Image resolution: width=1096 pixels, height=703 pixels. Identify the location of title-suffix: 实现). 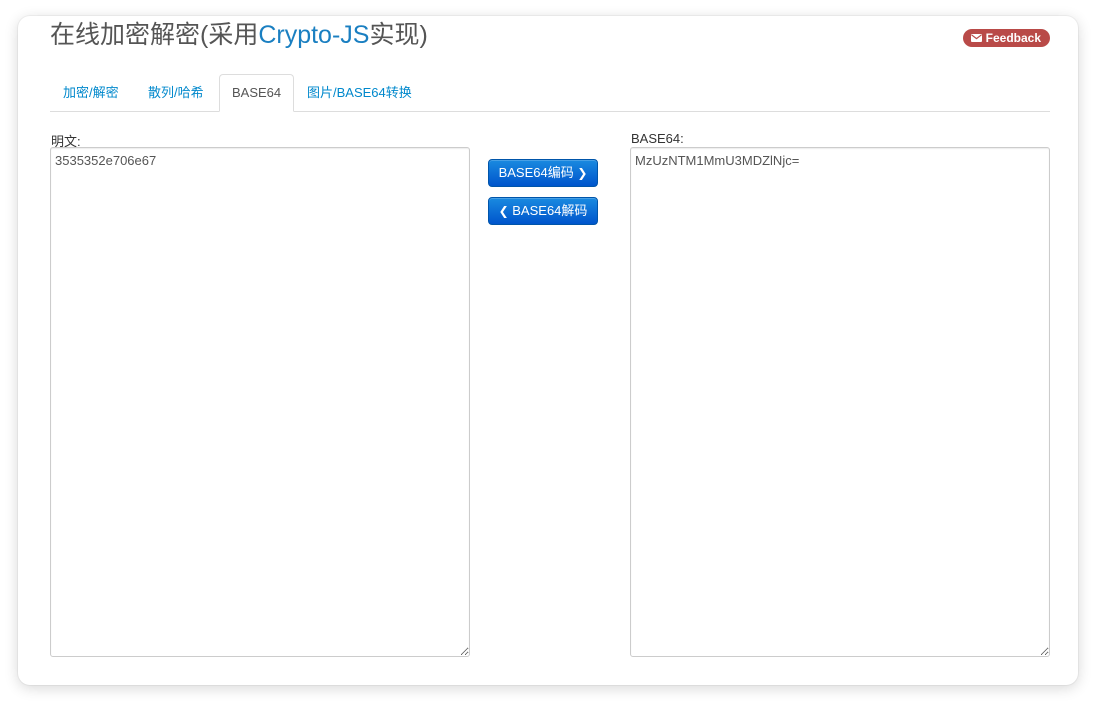
(398, 35).